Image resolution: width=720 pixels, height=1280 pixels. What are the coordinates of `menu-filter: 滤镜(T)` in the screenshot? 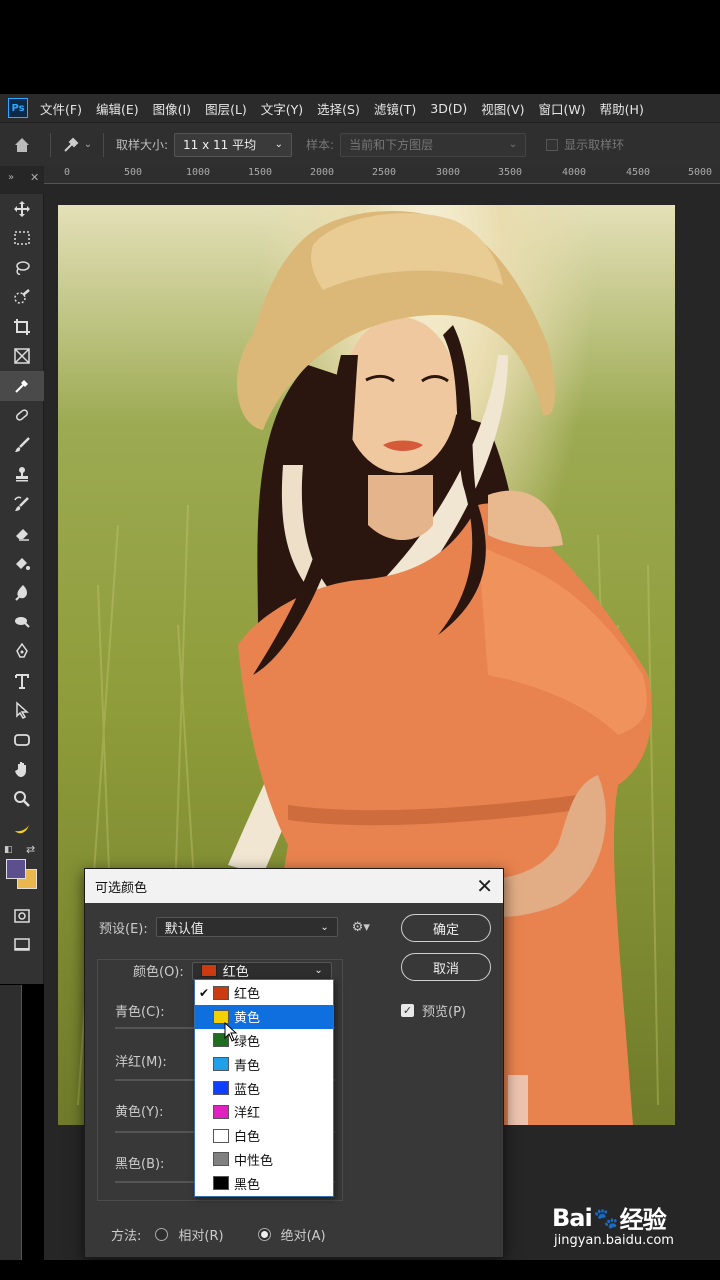 It's located at (395, 108).